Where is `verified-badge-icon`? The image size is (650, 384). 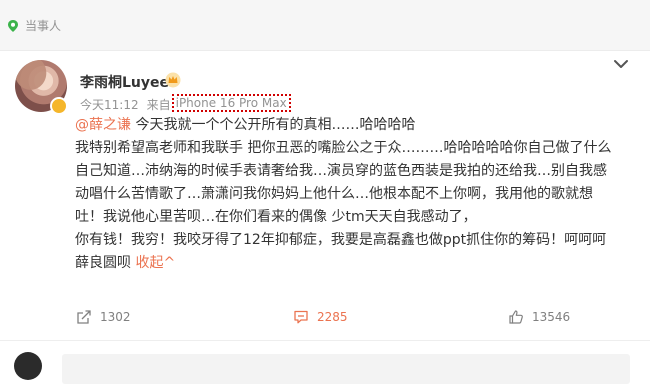 verified-badge-icon is located at coordinates (59, 106).